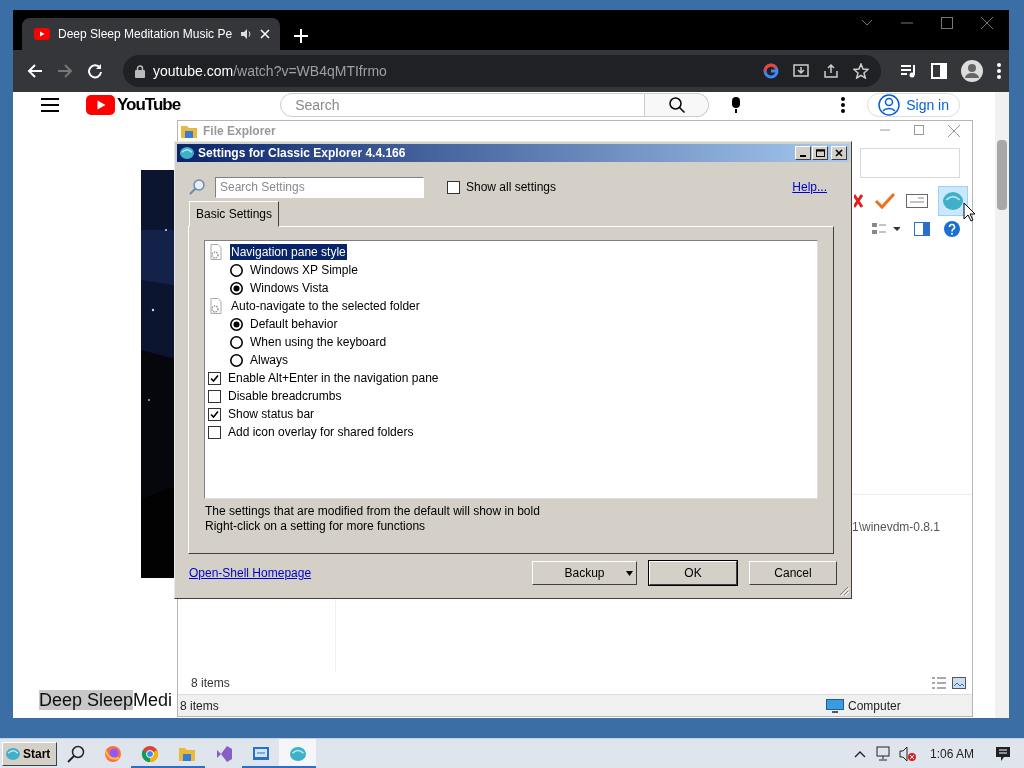  What do you see at coordinates (874, 705) in the screenshot?
I see `status-location: Computer` at bounding box center [874, 705].